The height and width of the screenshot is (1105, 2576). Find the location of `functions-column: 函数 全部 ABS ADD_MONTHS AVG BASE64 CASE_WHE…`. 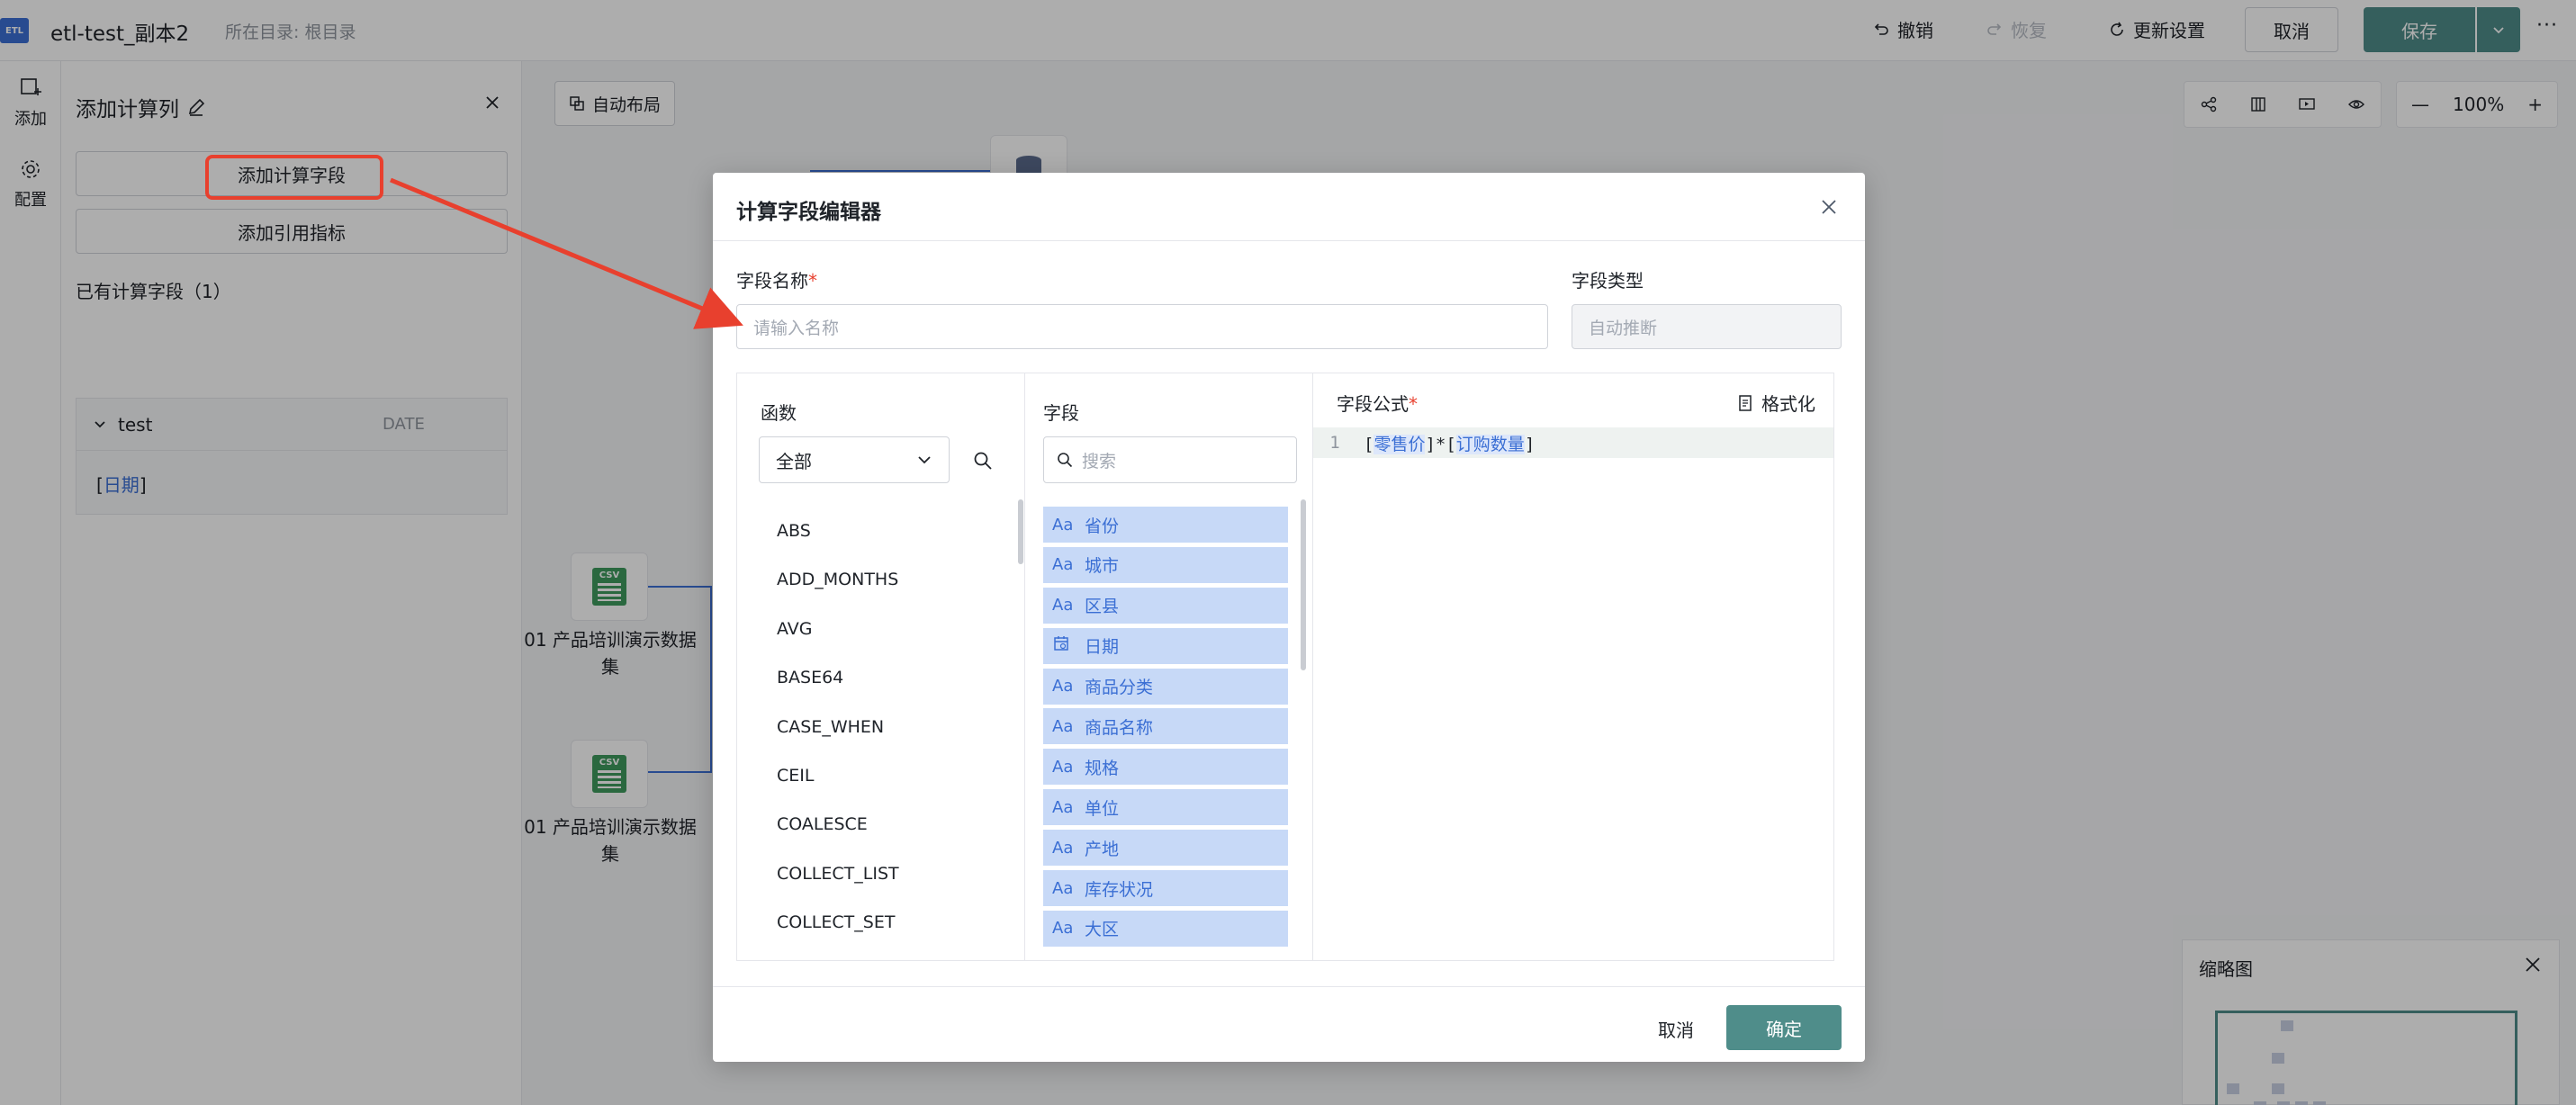

functions-column: 函数 全部 ABS ADD_MONTHS AVG BASE64 CASE_WHE… is located at coordinates (881, 666).